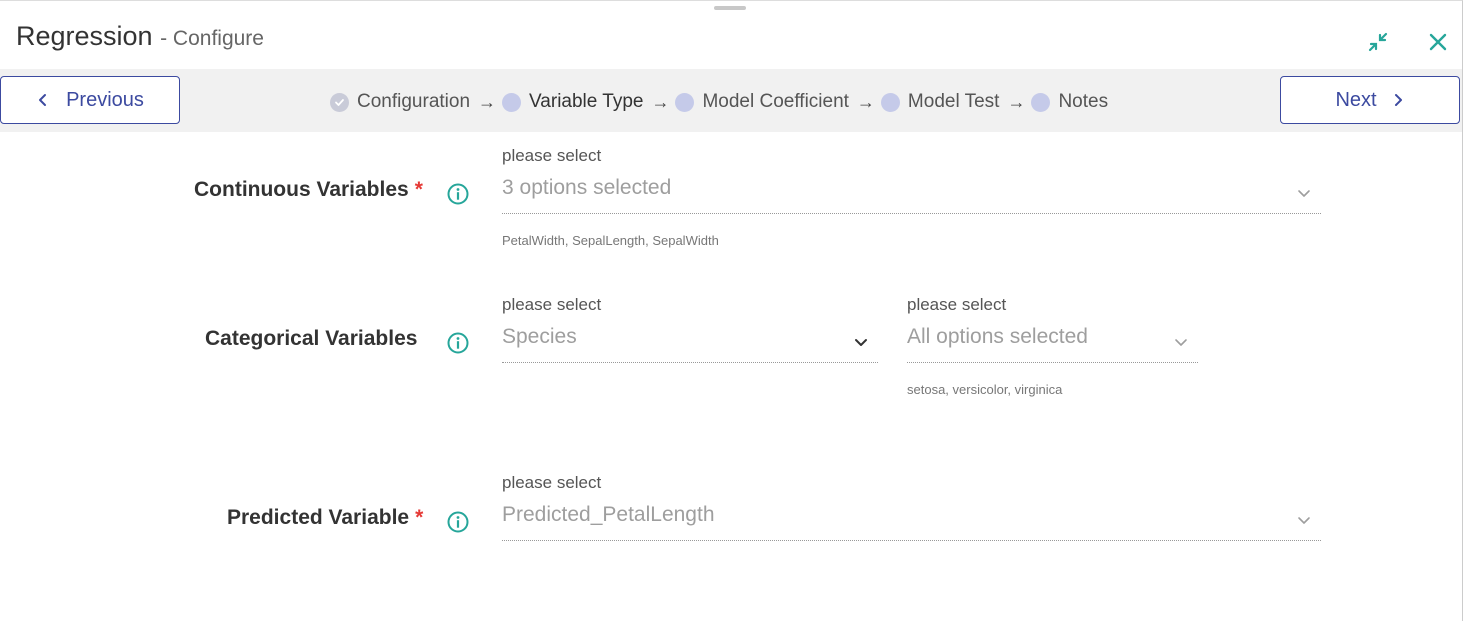 The width and height of the screenshot is (1463, 621). I want to click on categorical-variables-field: please select Species, so click(690, 329).